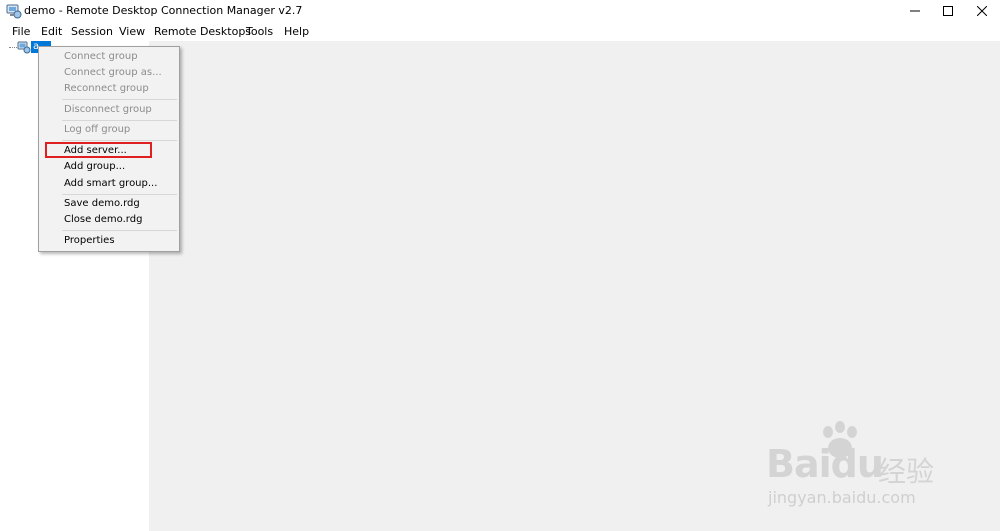 This screenshot has width=1000, height=531. What do you see at coordinates (259, 32) in the screenshot?
I see `menu-tools: Tools` at bounding box center [259, 32].